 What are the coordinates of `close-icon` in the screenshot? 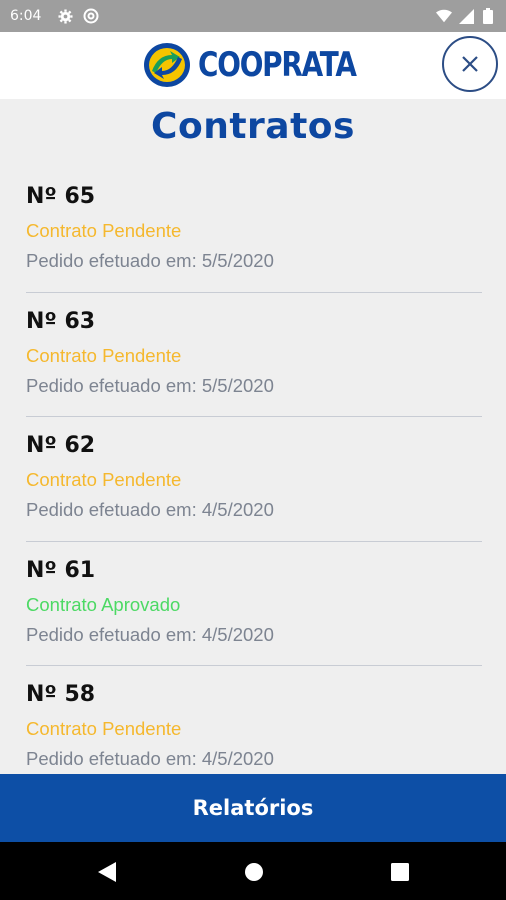 It's located at (470, 64).